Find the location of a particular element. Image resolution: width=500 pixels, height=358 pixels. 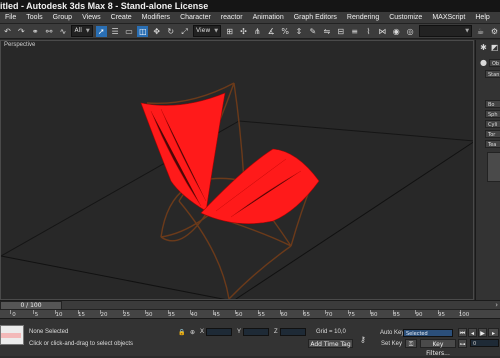

rotate-icon: ↻ is located at coordinates (170, 31).